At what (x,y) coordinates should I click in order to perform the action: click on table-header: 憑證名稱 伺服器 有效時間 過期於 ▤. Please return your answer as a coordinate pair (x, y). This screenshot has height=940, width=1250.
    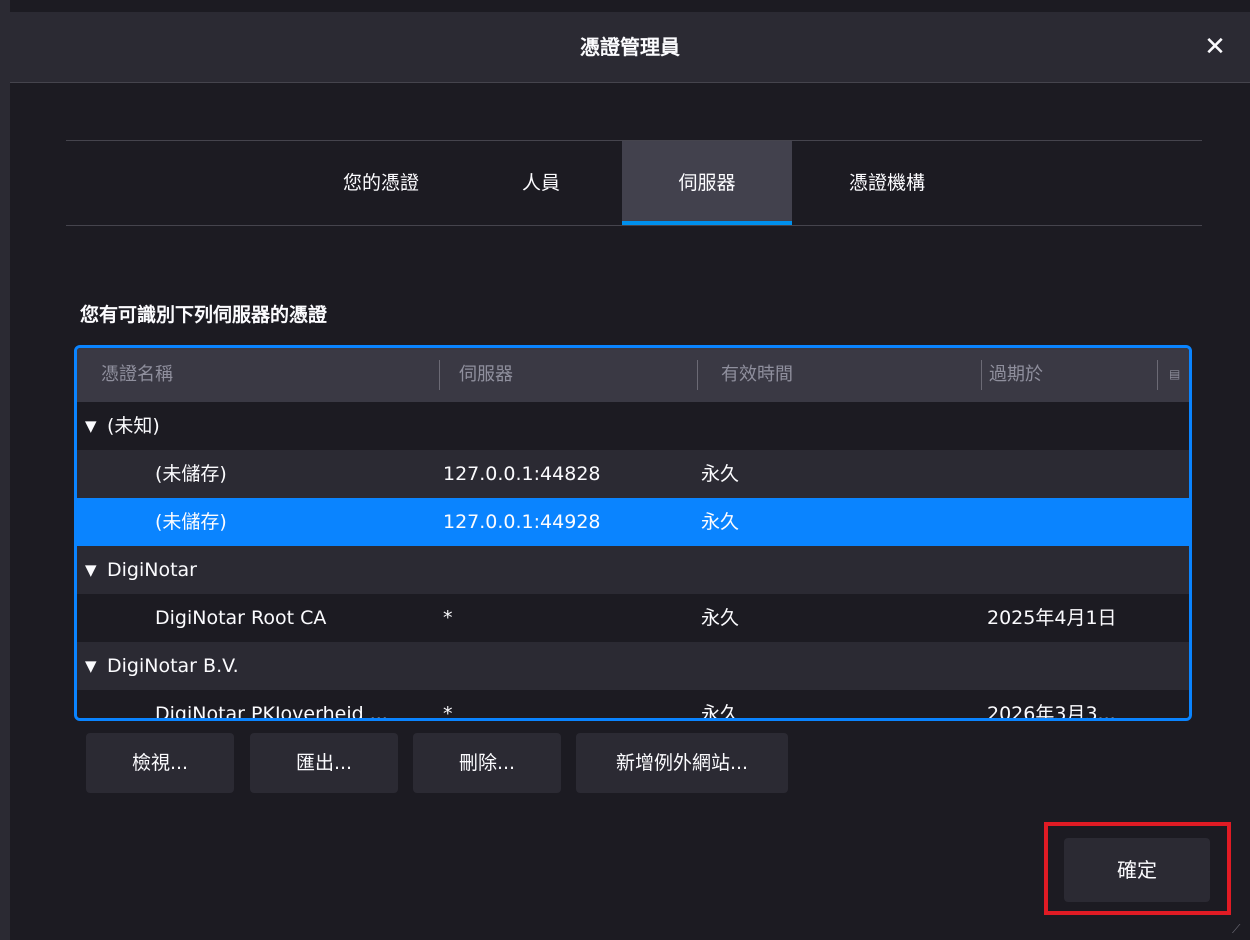
    Looking at the image, I should click on (633, 375).